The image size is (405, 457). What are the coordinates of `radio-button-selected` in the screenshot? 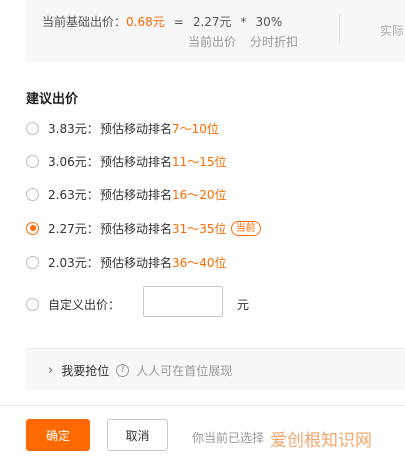 It's located at (32, 228).